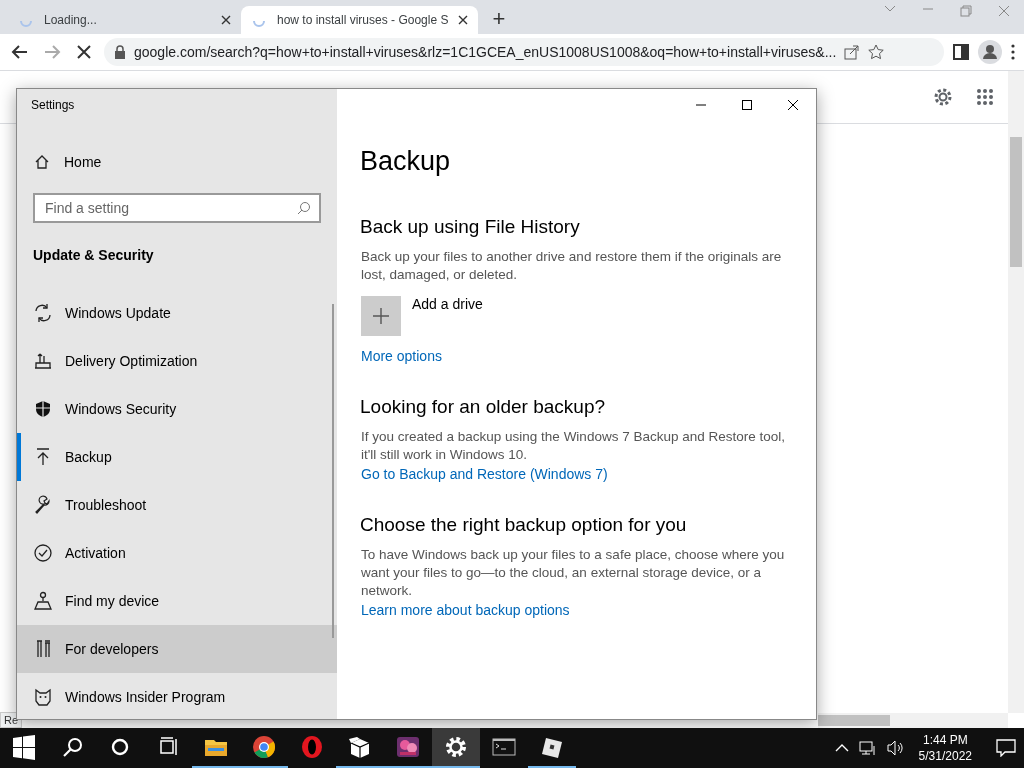 This screenshot has width=1024, height=768. Describe the element at coordinates (42, 162) in the screenshot. I see `home-icon` at that location.